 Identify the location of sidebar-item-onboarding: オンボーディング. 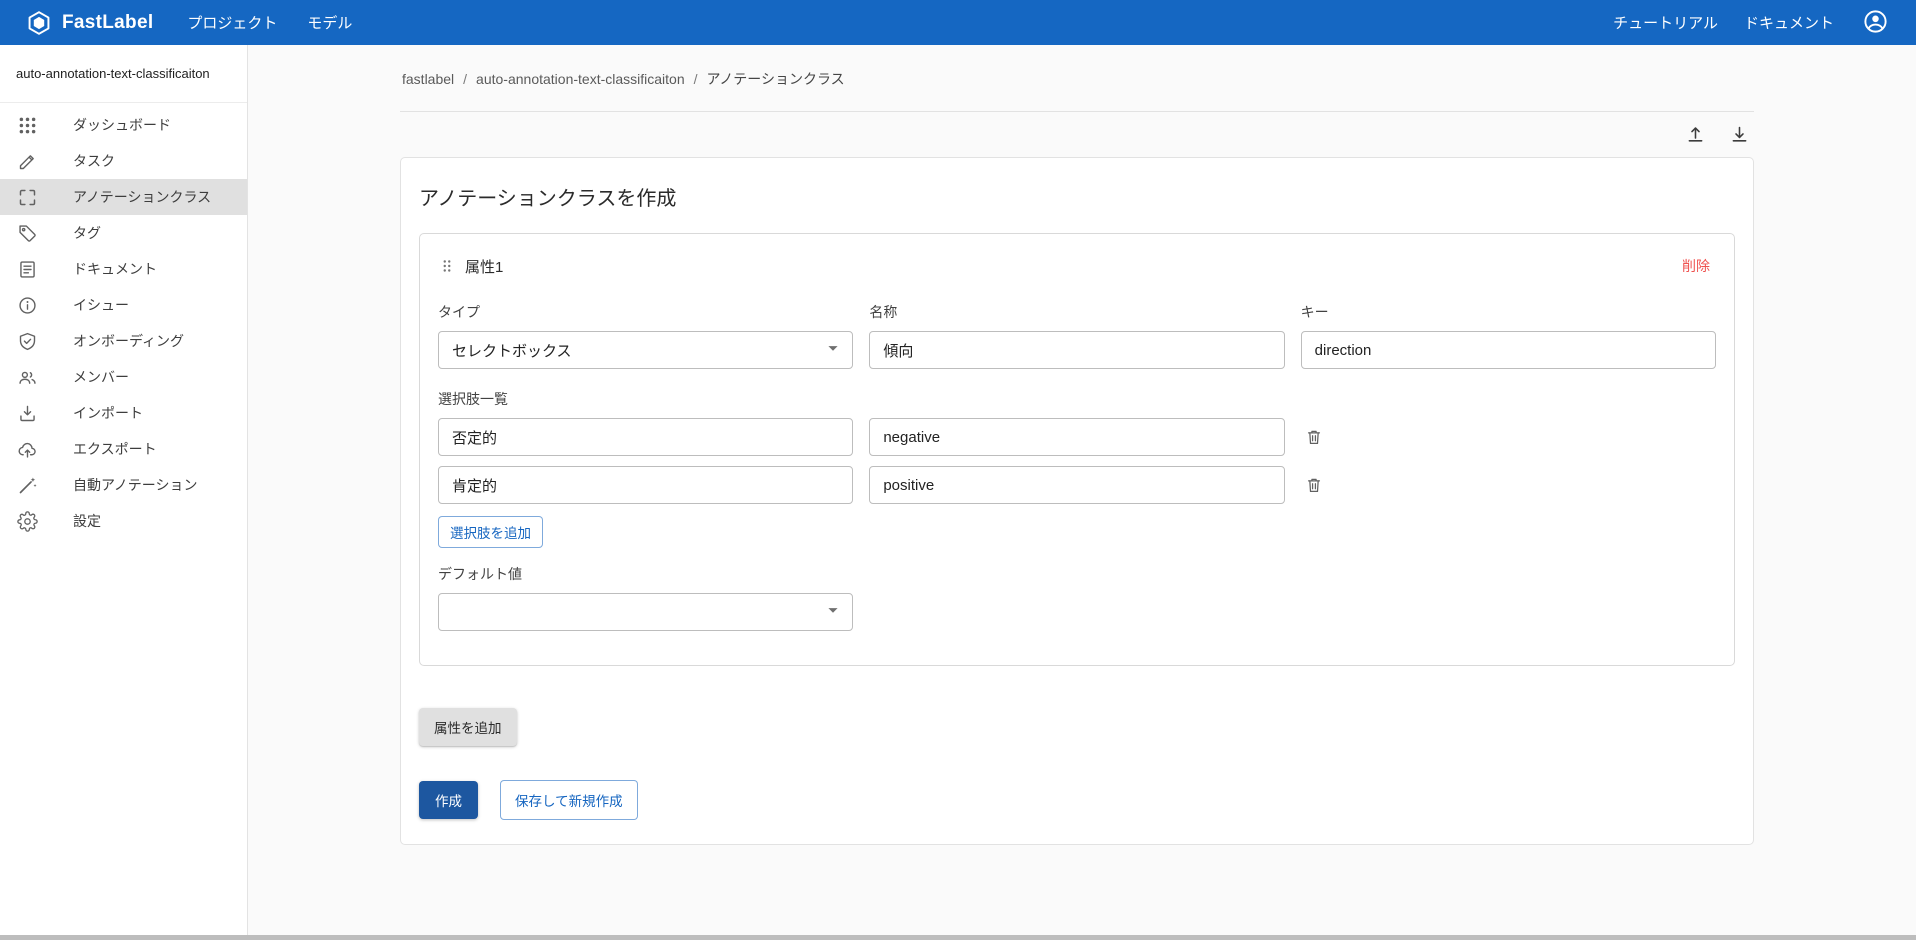
(123, 341).